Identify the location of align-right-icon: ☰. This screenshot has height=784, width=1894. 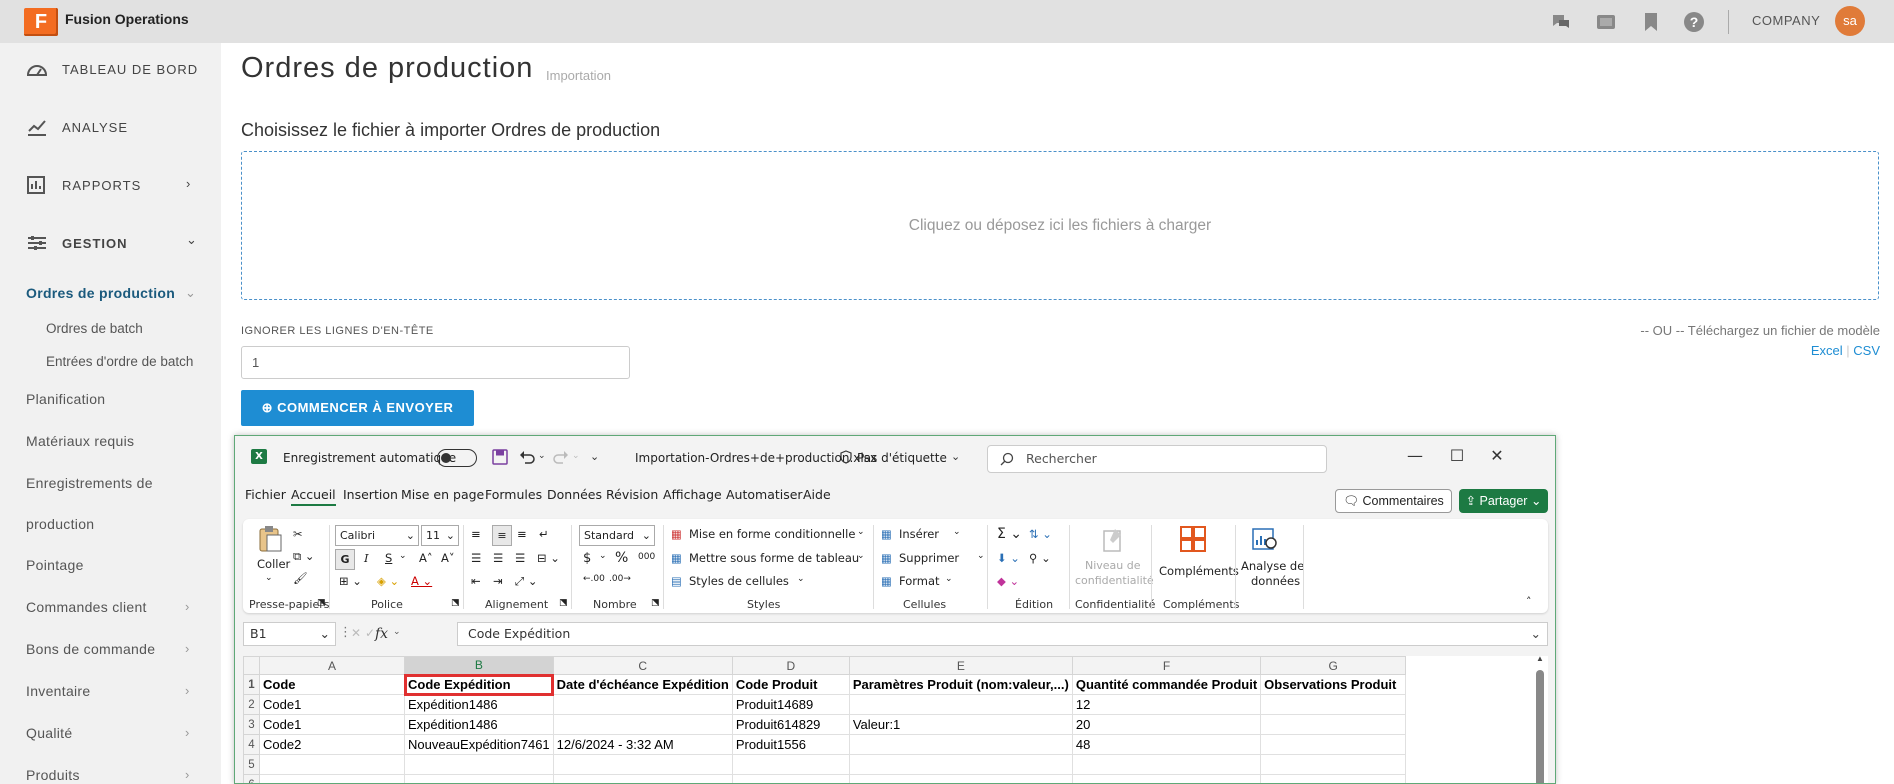
(520, 558).